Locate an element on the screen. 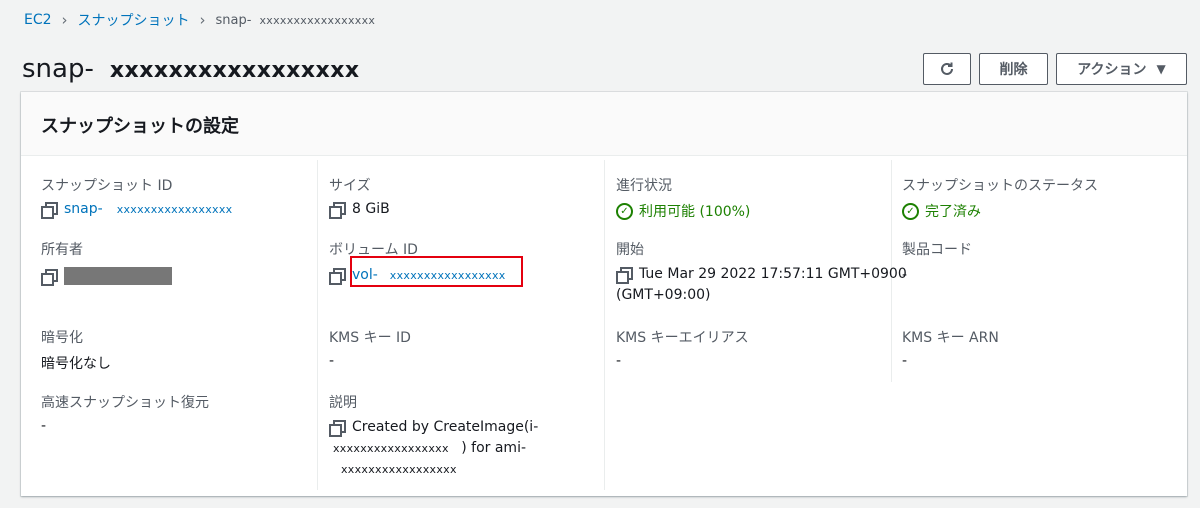 The width and height of the screenshot is (1200, 508). started-label: 開始 is located at coordinates (630, 250).